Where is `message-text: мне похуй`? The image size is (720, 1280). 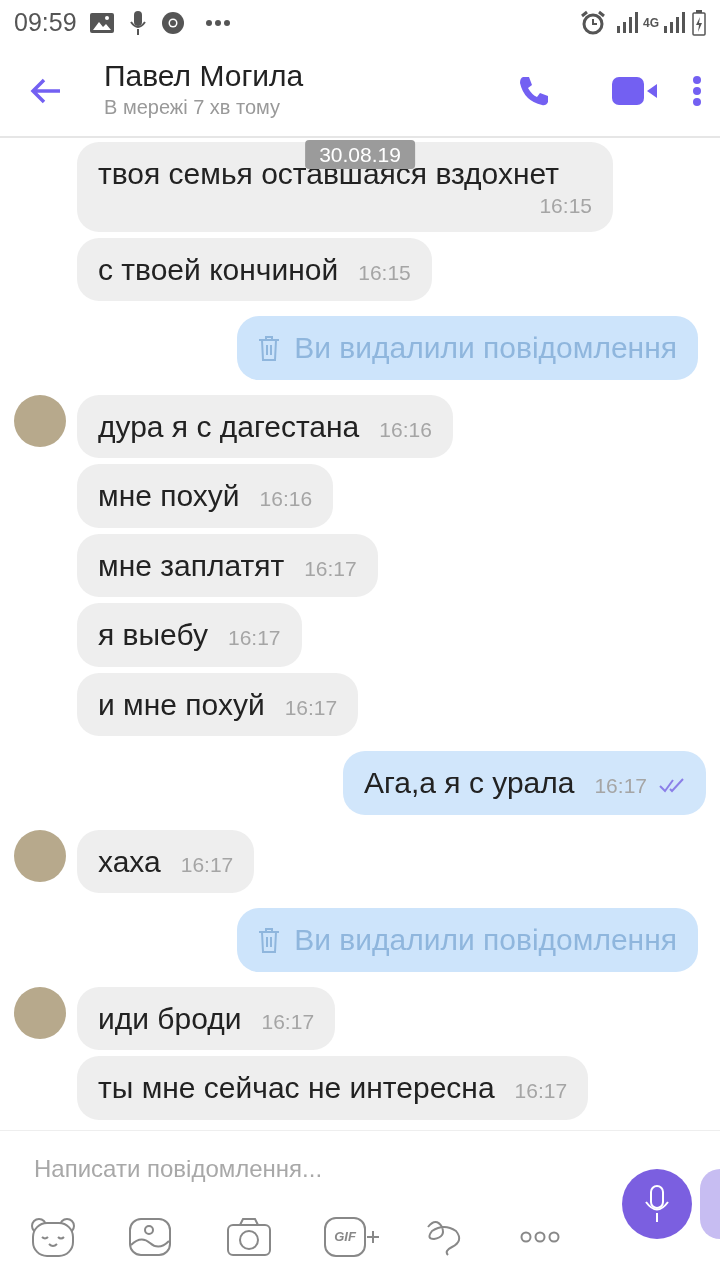 message-text: мне похуй is located at coordinates (169, 496).